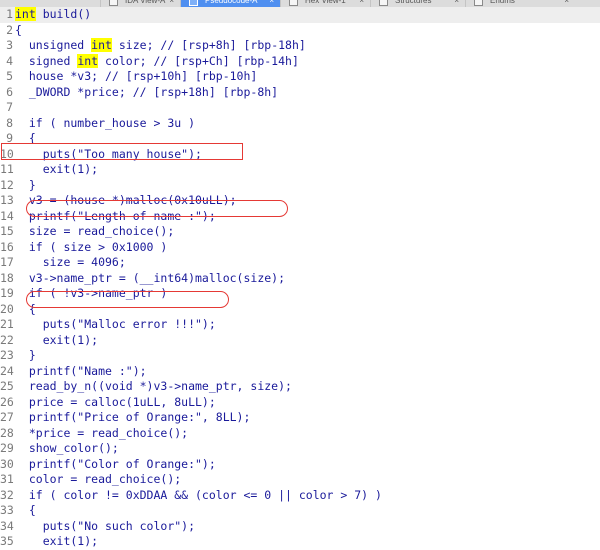 Image resolution: width=600 pixels, height=550 pixels. Describe the element at coordinates (95, 231) in the screenshot. I see `code-text: size = read_choice();` at that location.